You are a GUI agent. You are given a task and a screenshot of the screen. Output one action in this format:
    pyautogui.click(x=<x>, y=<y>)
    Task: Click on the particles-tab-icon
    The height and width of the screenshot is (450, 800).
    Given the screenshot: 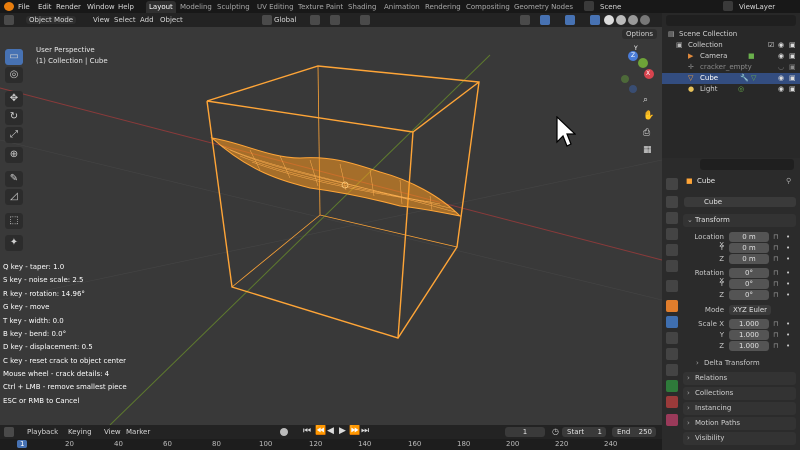 What is the action you would take?
    pyautogui.click(x=672, y=338)
    